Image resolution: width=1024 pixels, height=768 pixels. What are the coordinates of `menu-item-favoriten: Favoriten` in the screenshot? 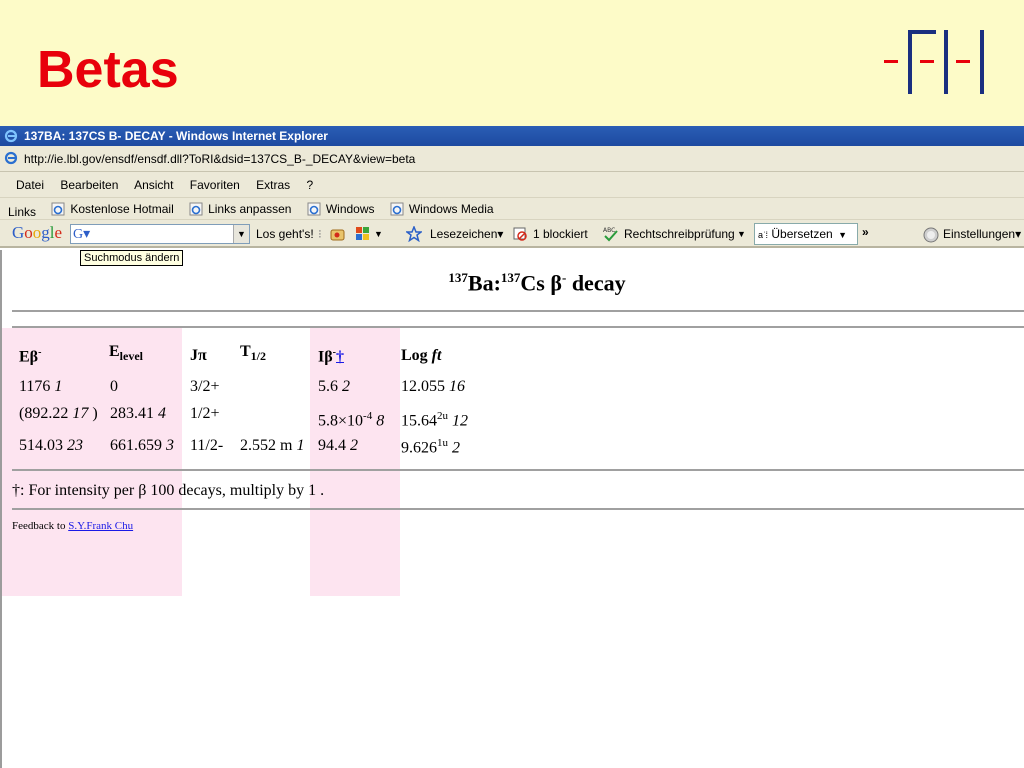 It's located at (215, 185).